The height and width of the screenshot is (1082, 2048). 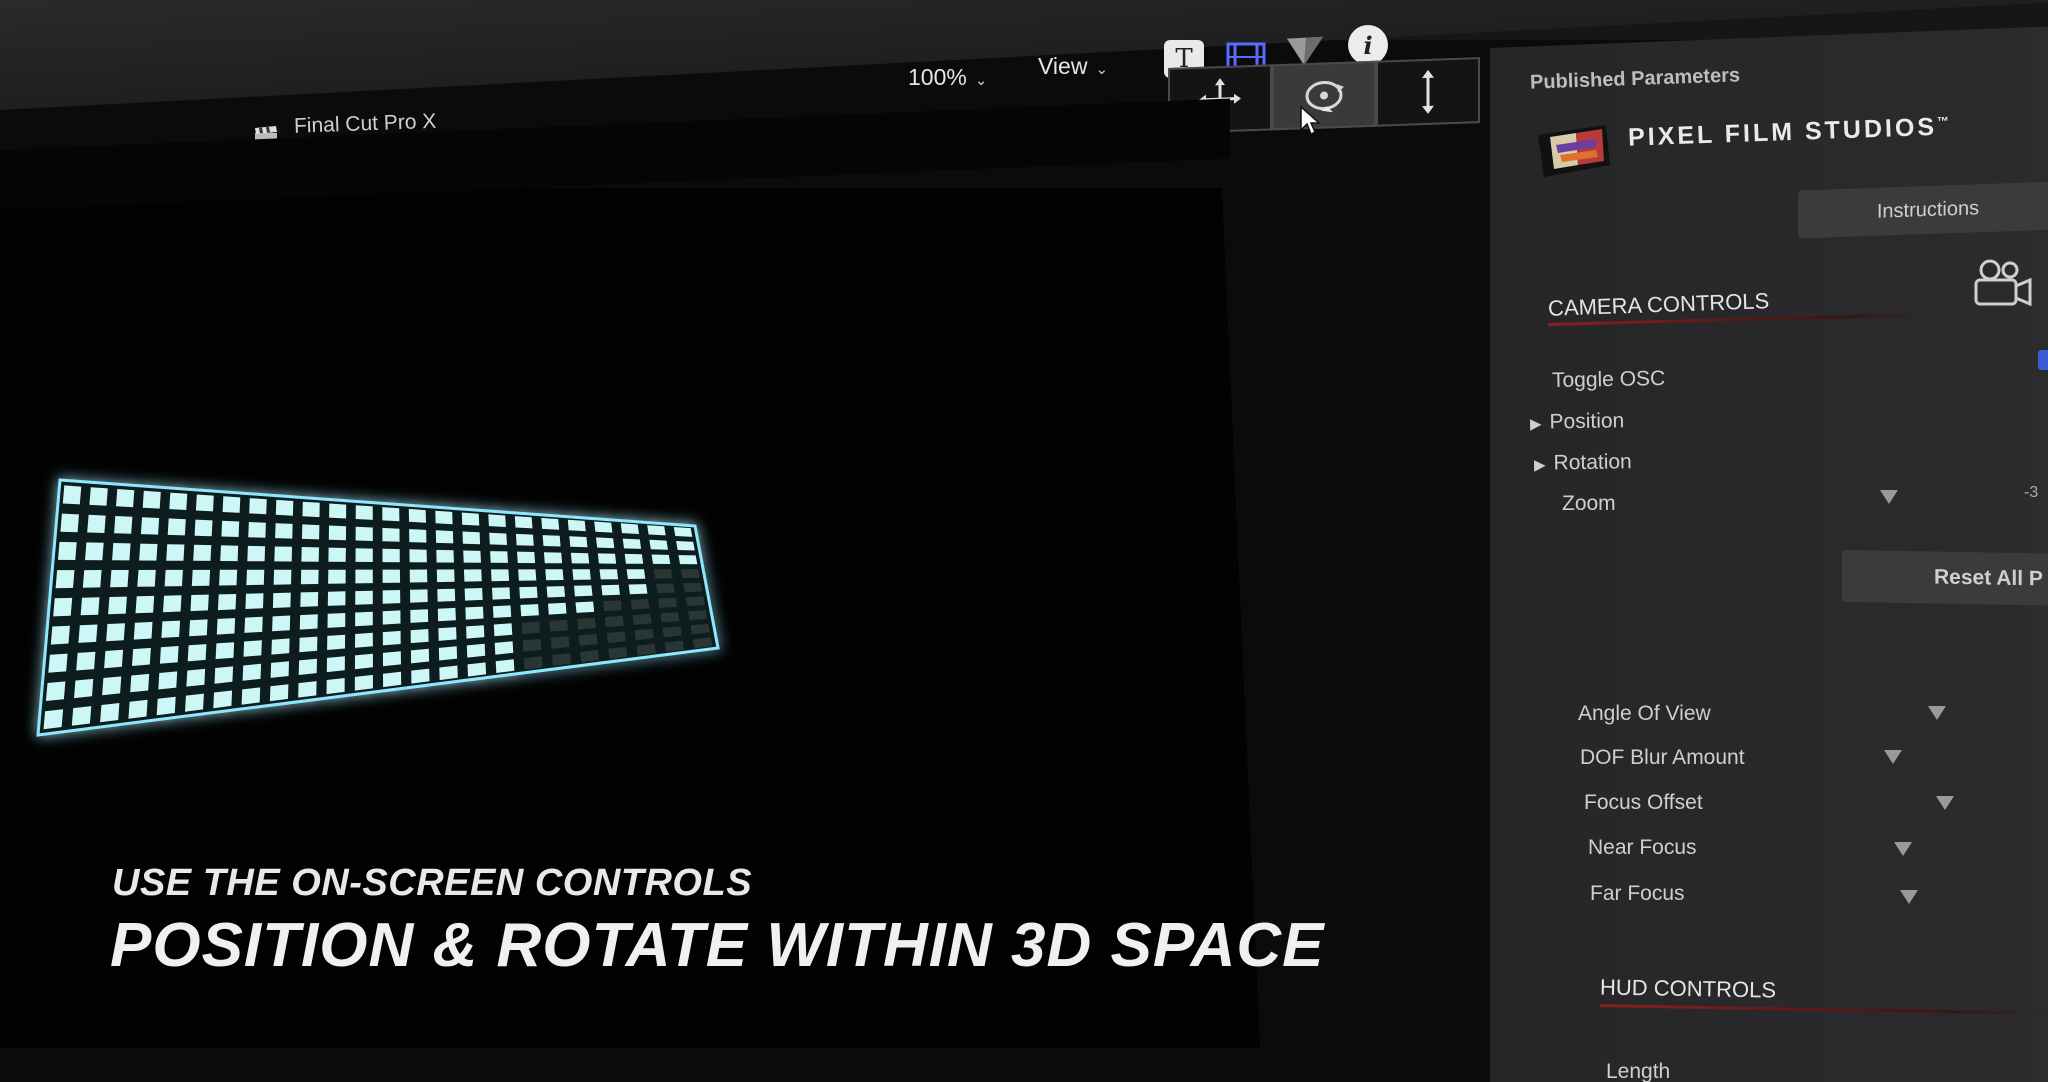 What do you see at coordinates (1893, 757) in the screenshot?
I see `dof-blur-slider-knob` at bounding box center [1893, 757].